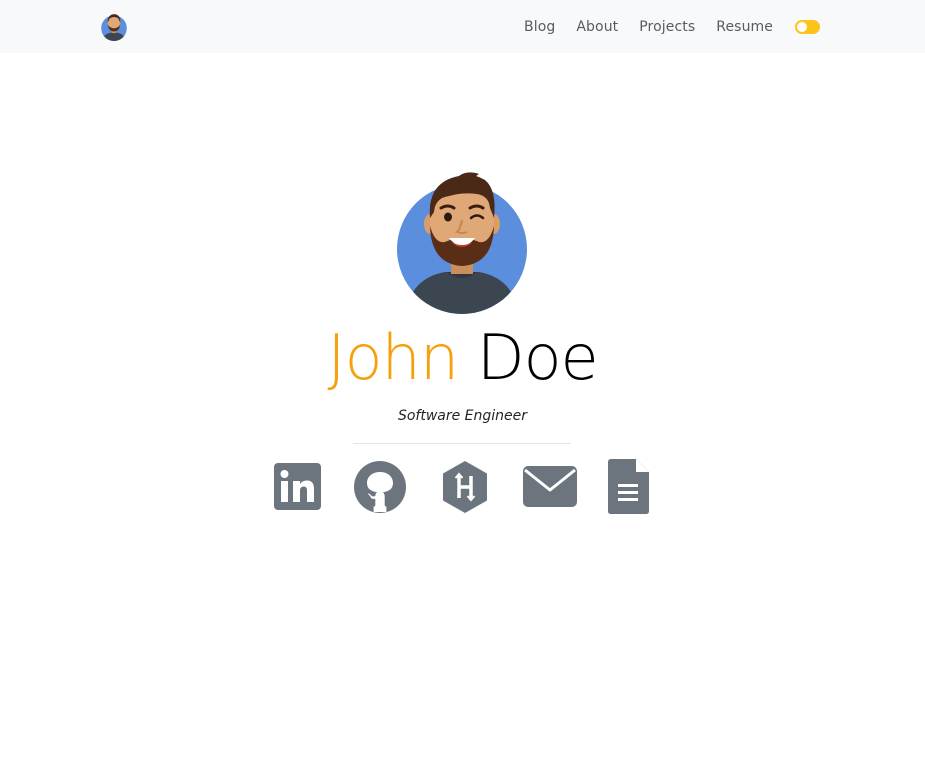 Image resolution: width=925 pixels, height=764 pixels. I want to click on nav-link-about: About, so click(597, 27).